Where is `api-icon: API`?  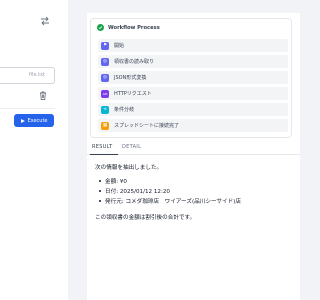
api-icon: API is located at coordinates (105, 93).